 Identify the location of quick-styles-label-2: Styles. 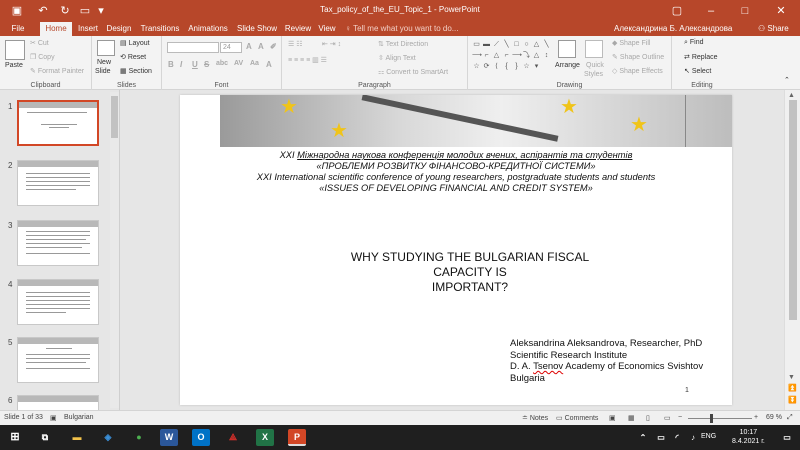
(593, 74).